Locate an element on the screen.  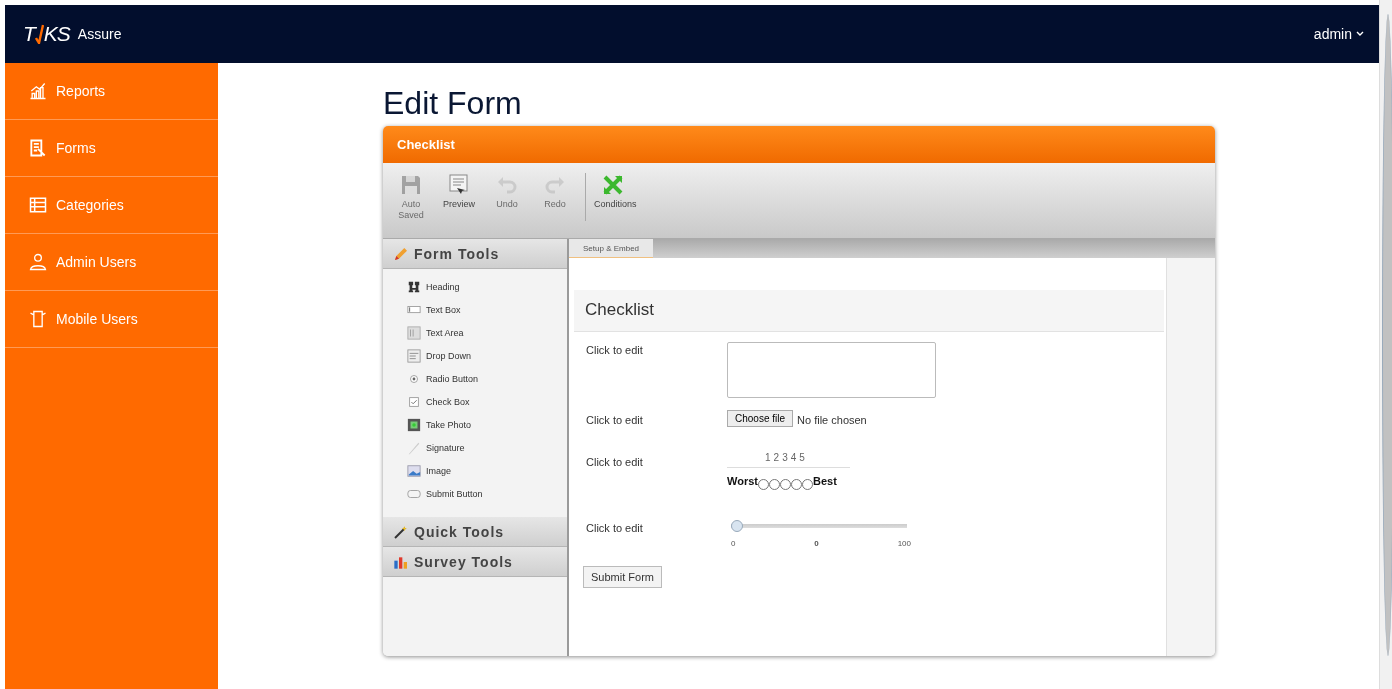
user-menu: admin is located at coordinates (1338, 34).